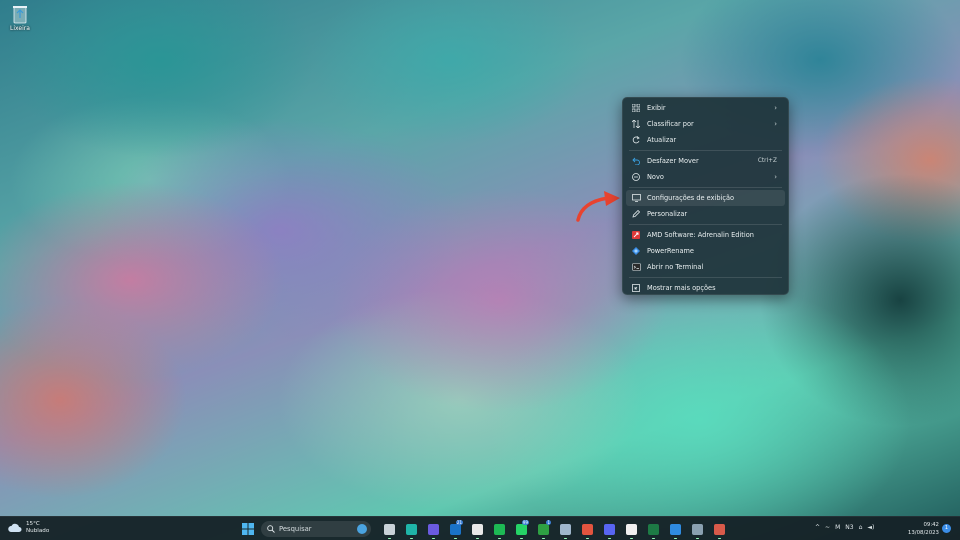 Image resolution: width=960 pixels, height=540 pixels. I want to click on volume-icon: ◄), so click(870, 527).